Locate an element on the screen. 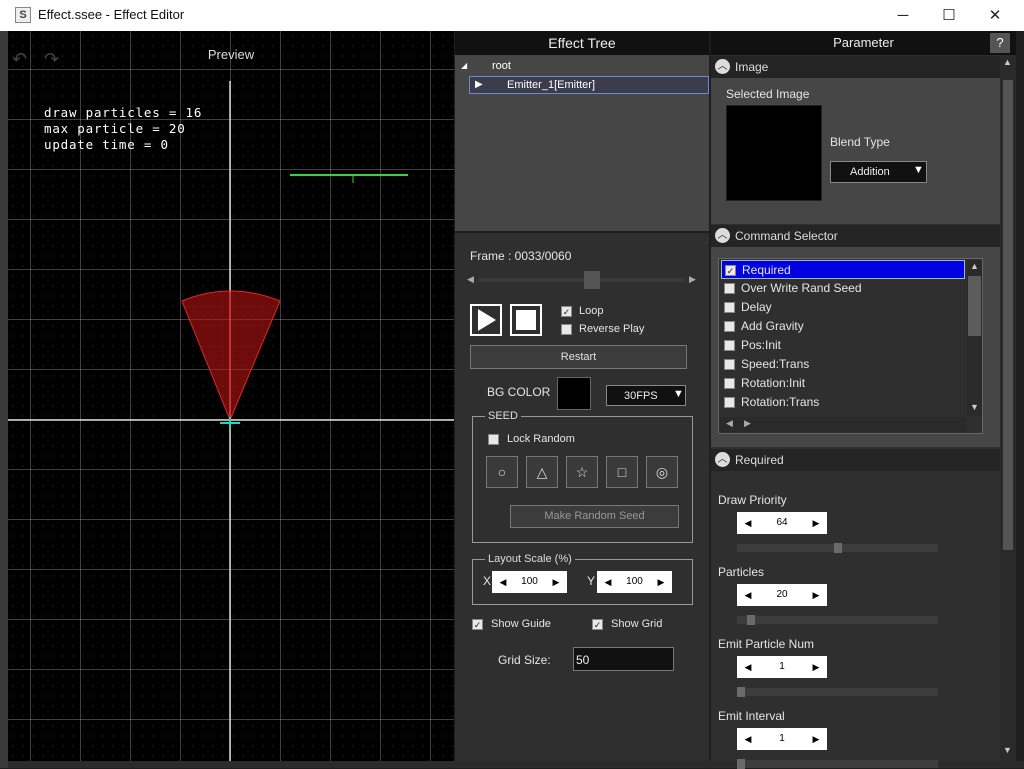  lock-random-checkbox is located at coordinates (493, 439).